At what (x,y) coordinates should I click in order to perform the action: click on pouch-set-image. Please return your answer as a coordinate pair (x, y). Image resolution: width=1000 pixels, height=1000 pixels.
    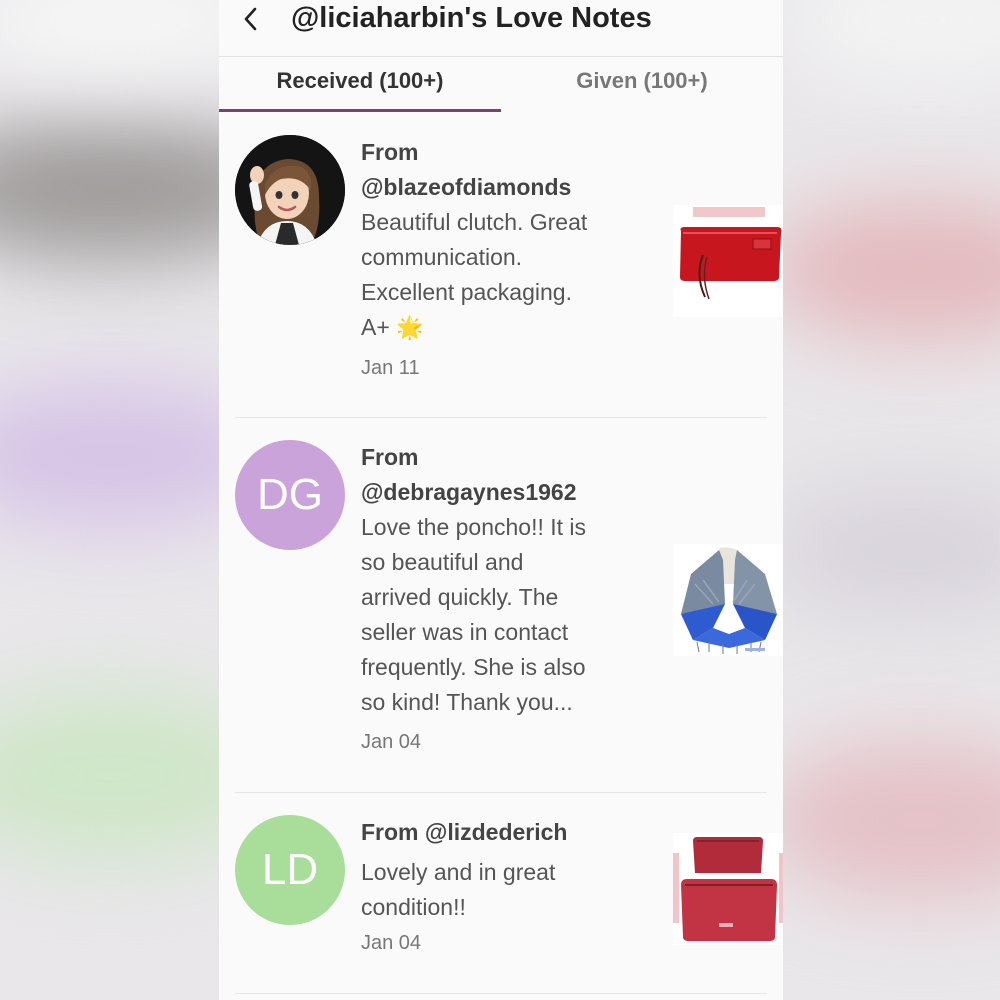
    Looking at the image, I should click on (728, 889).